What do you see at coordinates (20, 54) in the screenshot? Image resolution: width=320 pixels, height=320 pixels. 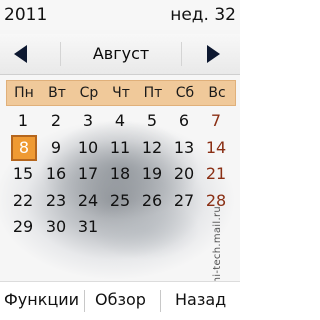 I see `arrow-left-icon` at bounding box center [20, 54].